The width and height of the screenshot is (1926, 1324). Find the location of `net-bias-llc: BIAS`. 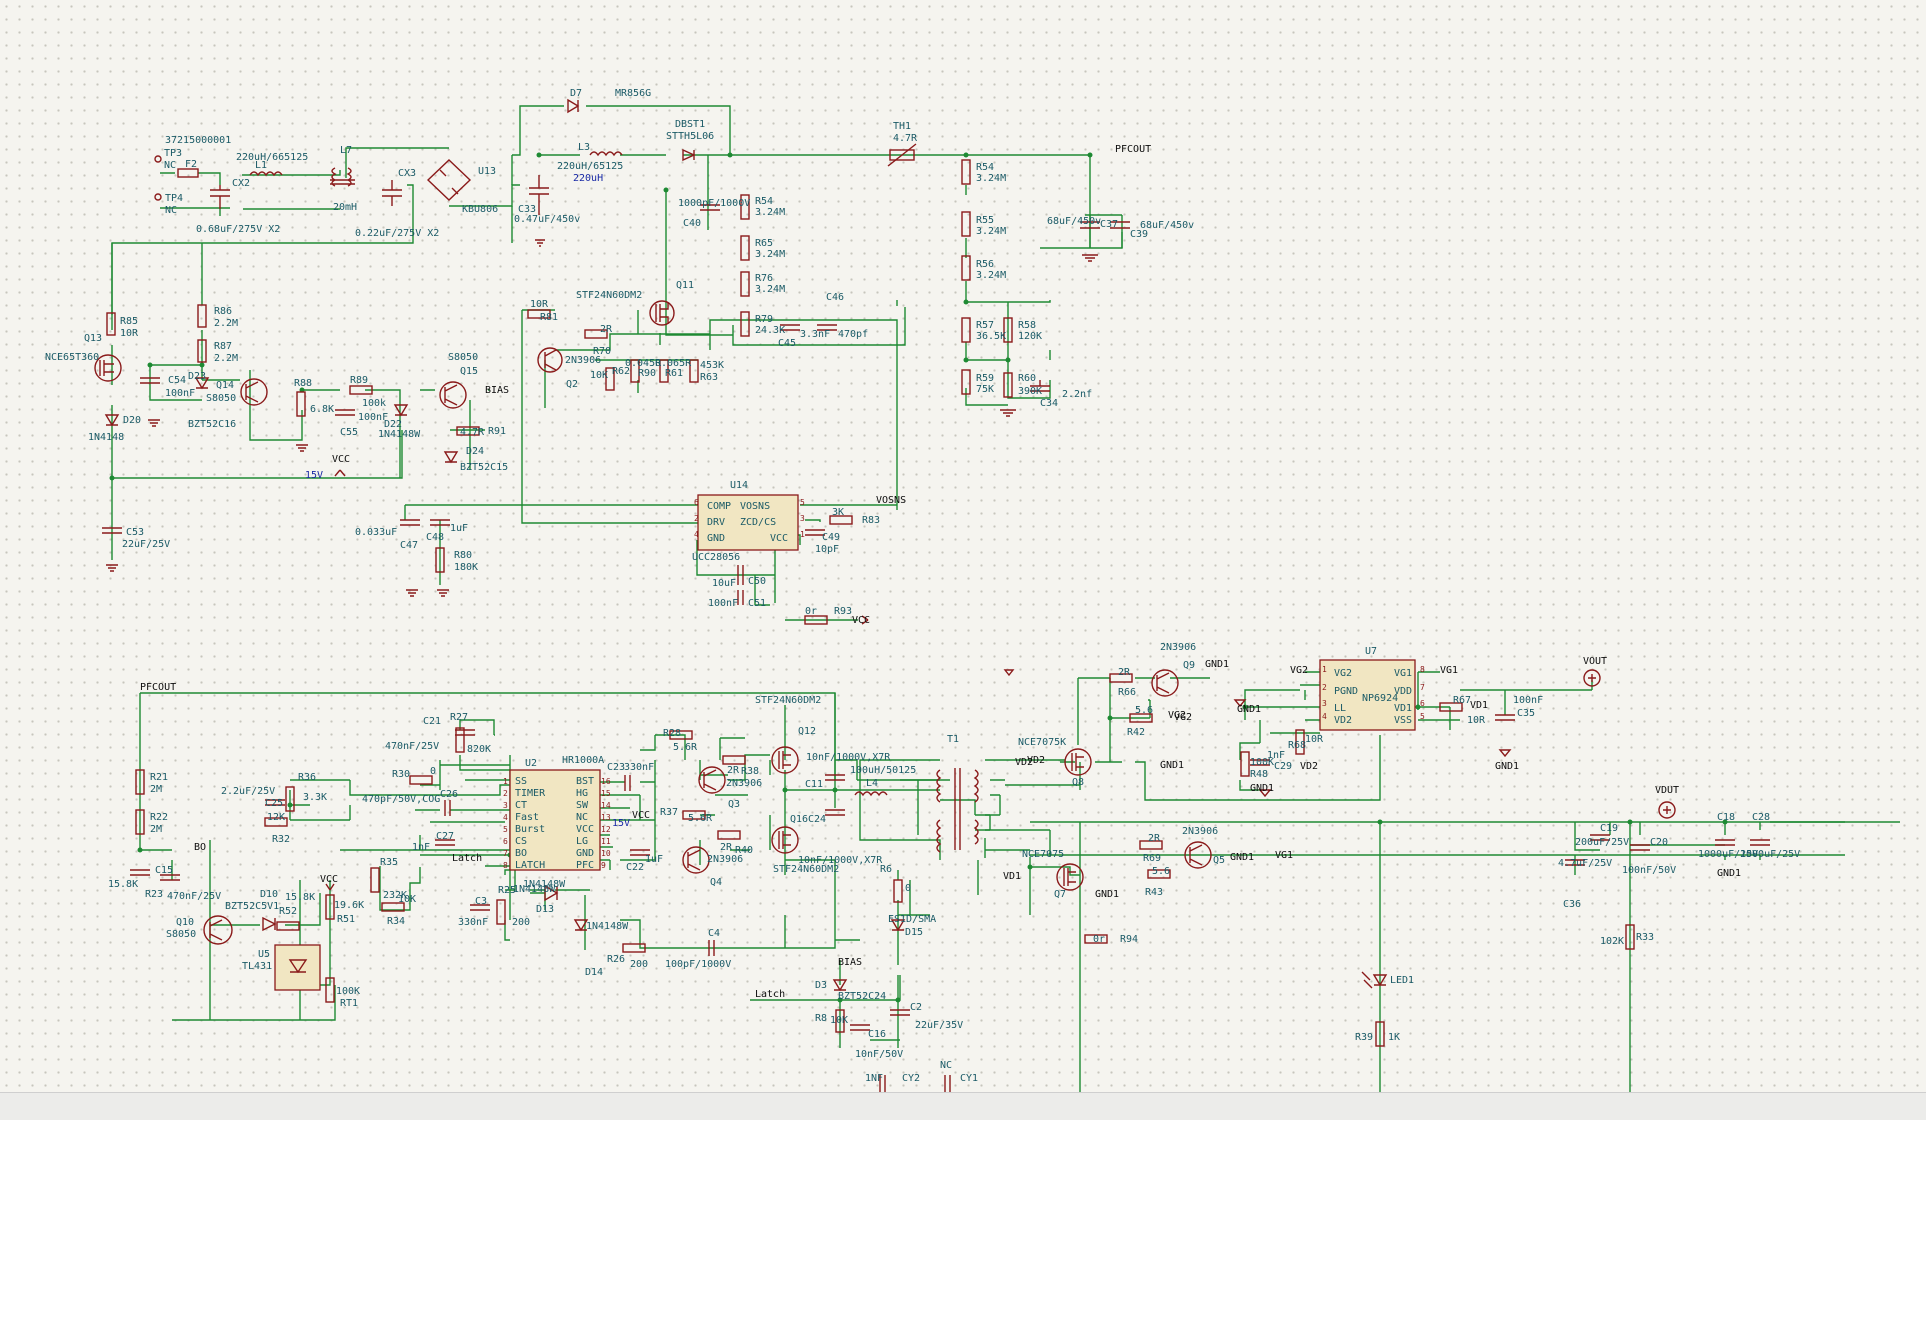

net-bias-llc: BIAS is located at coordinates (850, 962).